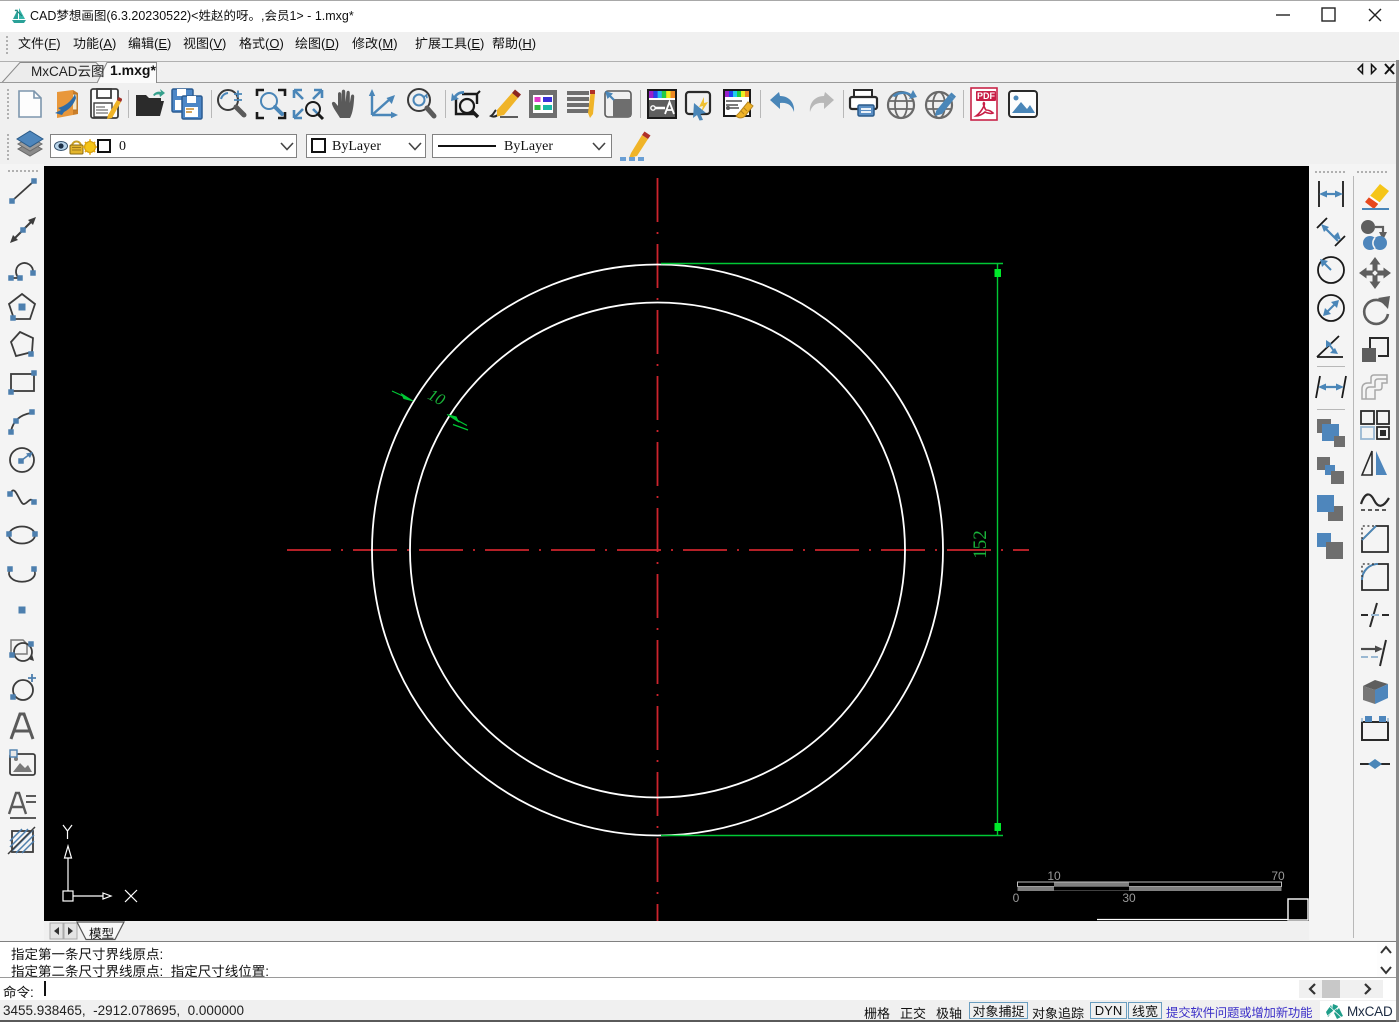  Describe the element at coordinates (986, 96) in the screenshot. I see `svg-text: PDF` at that location.